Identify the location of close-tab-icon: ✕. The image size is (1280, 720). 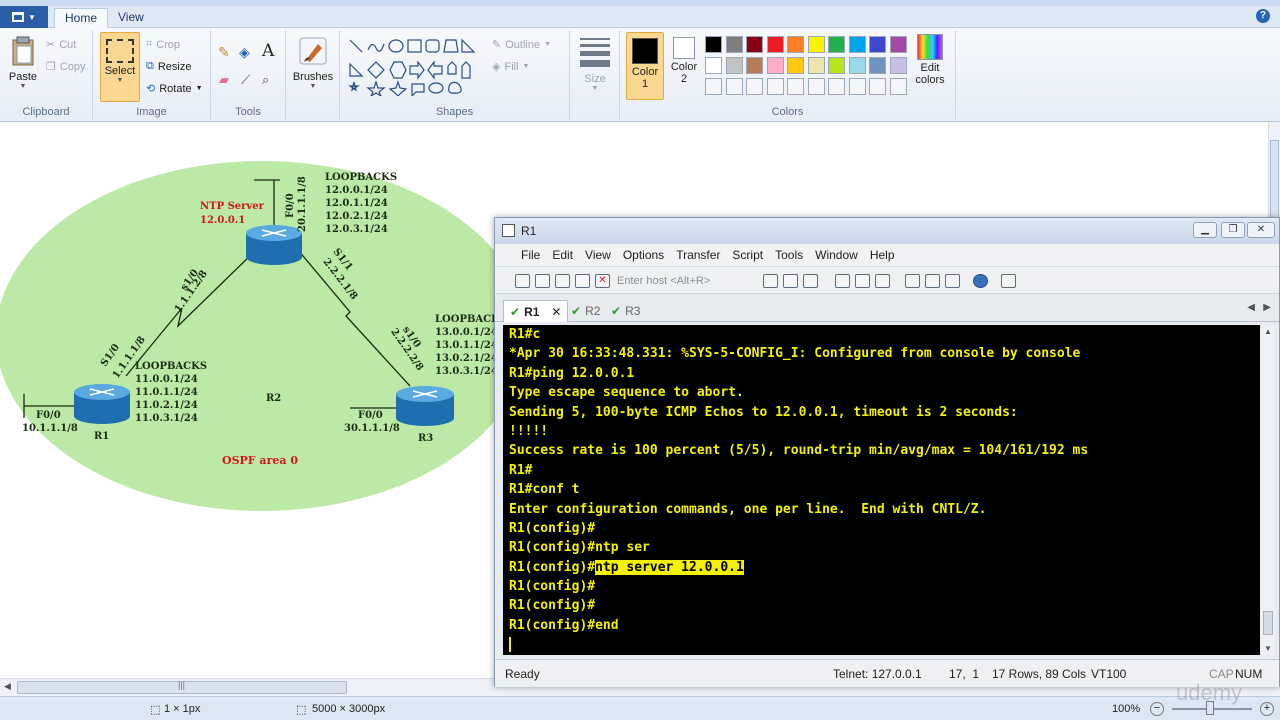
(556, 312).